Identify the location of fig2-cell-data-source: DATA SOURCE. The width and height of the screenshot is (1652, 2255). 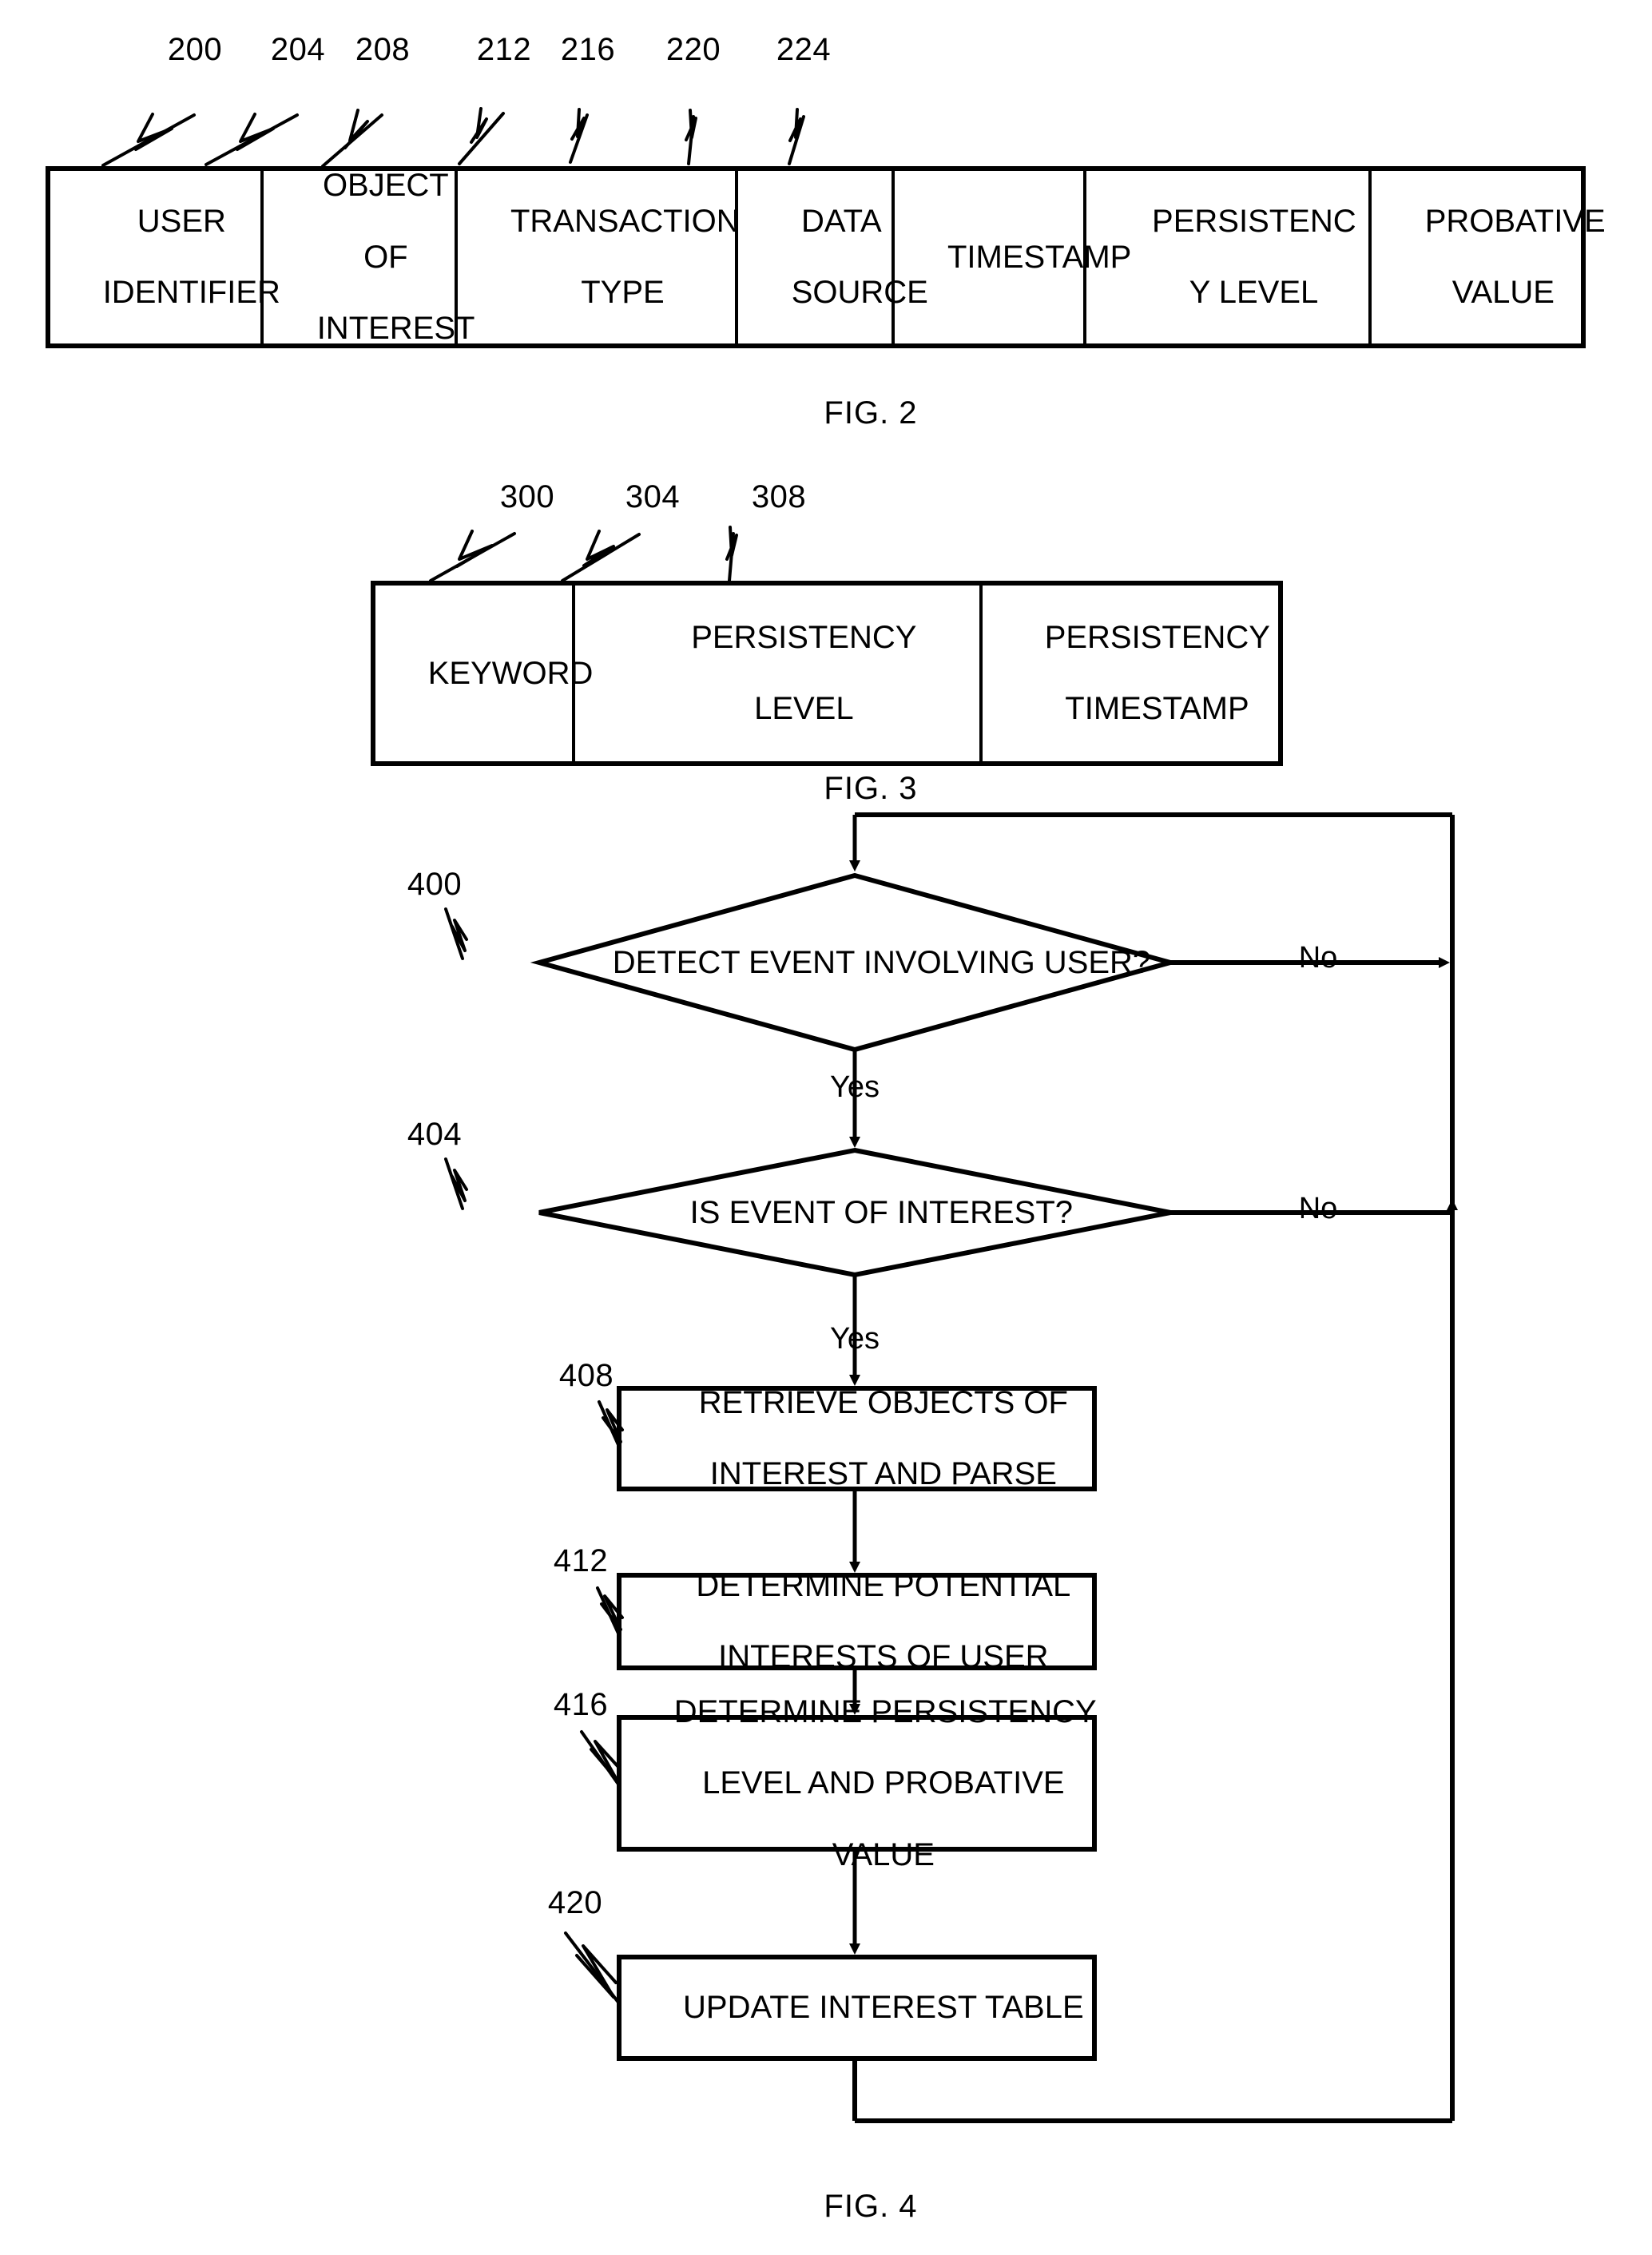
(833, 257).